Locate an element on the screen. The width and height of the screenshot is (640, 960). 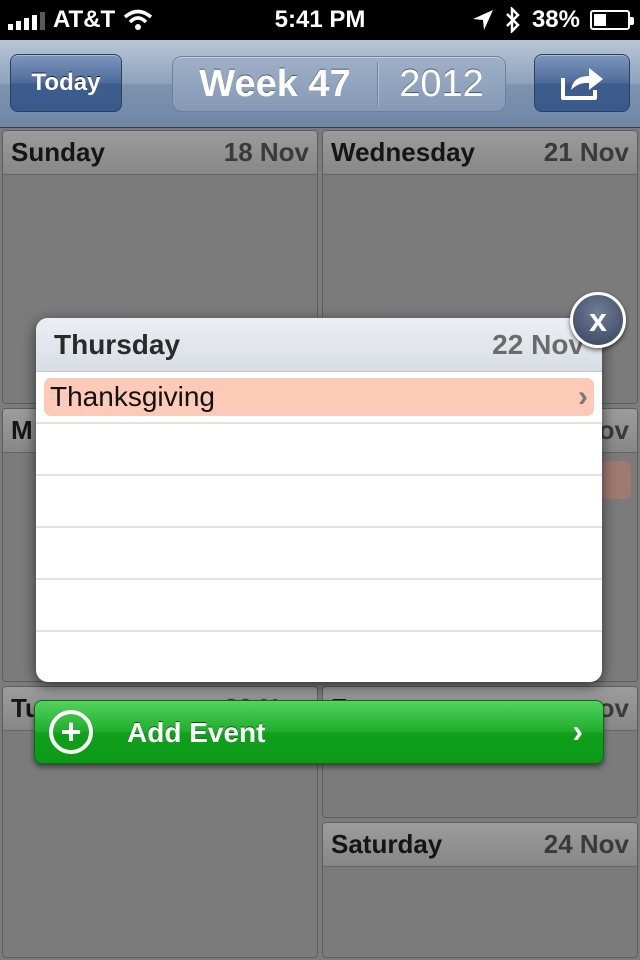
nav-bar: Today Week 47 2012 is located at coordinates (320, 84).